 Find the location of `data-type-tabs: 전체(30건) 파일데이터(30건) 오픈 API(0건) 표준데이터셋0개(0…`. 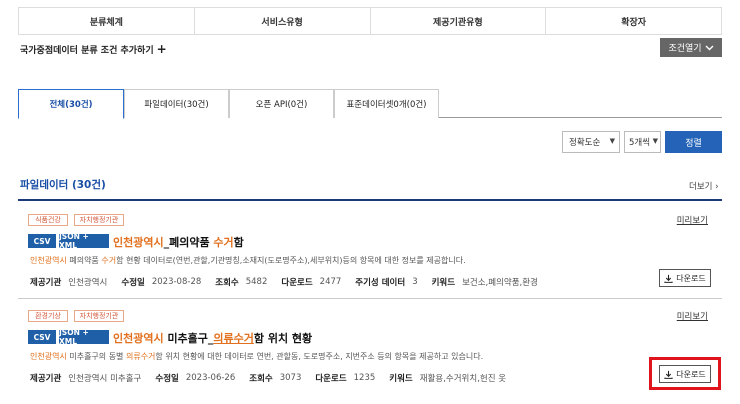

data-type-tabs: 전체(30건) 파일데이터(30건) 오픈 API(0건) 표준데이터셋0개(0… is located at coordinates (370, 104).